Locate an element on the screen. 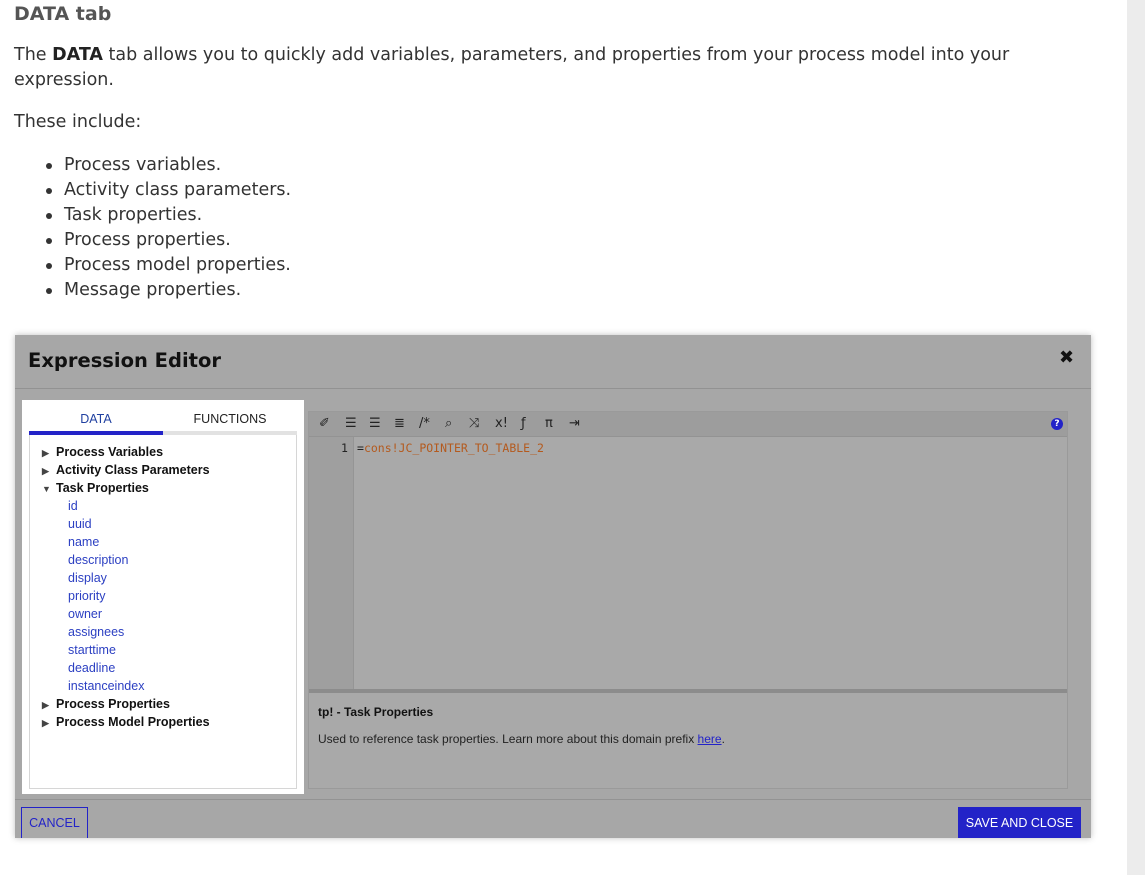 The width and height of the screenshot is (1145, 875). page-scrollbar is located at coordinates (1136, 437).